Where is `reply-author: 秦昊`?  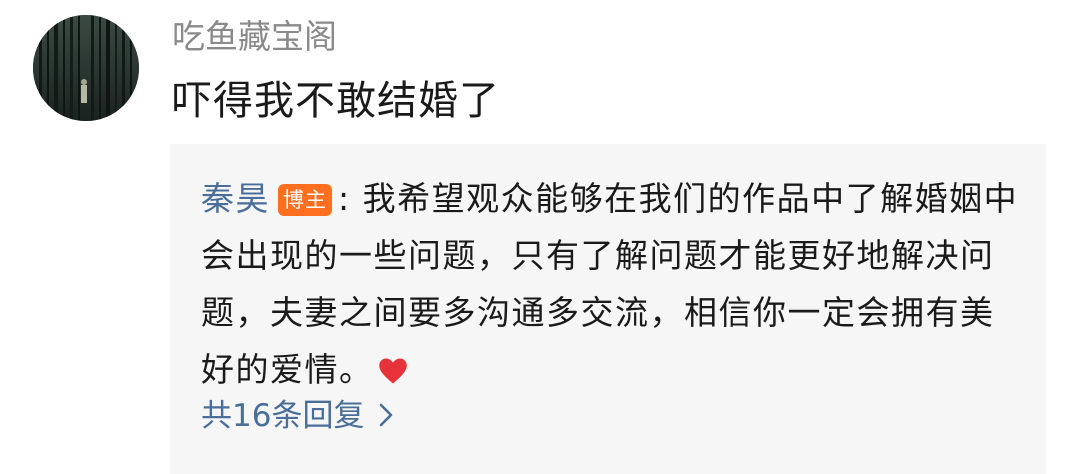
reply-author: 秦昊 is located at coordinates (235, 198).